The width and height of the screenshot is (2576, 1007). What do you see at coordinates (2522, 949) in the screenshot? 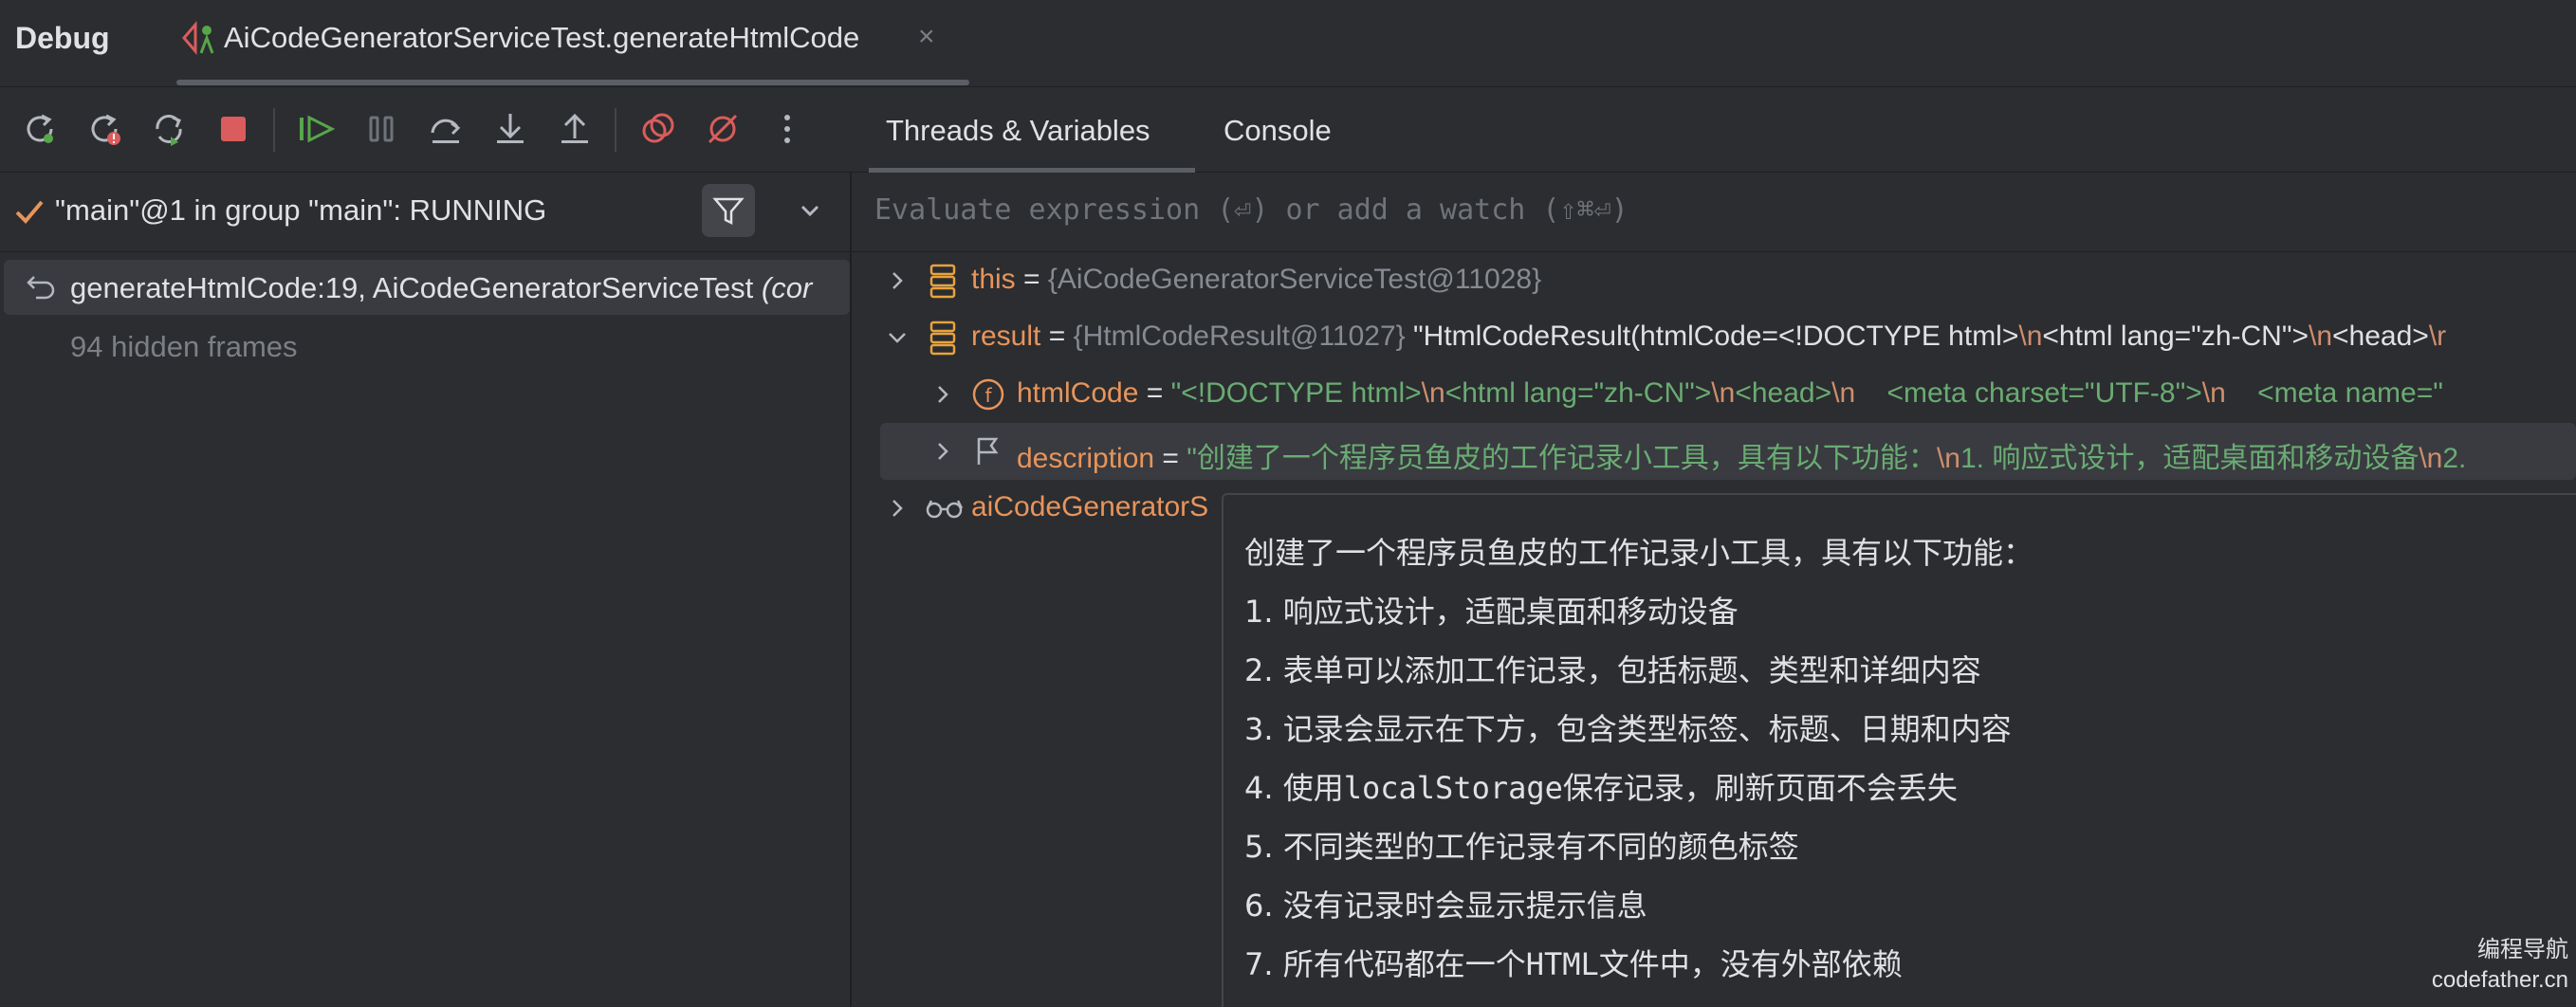
I see `watermark-line: 编程导航` at bounding box center [2522, 949].